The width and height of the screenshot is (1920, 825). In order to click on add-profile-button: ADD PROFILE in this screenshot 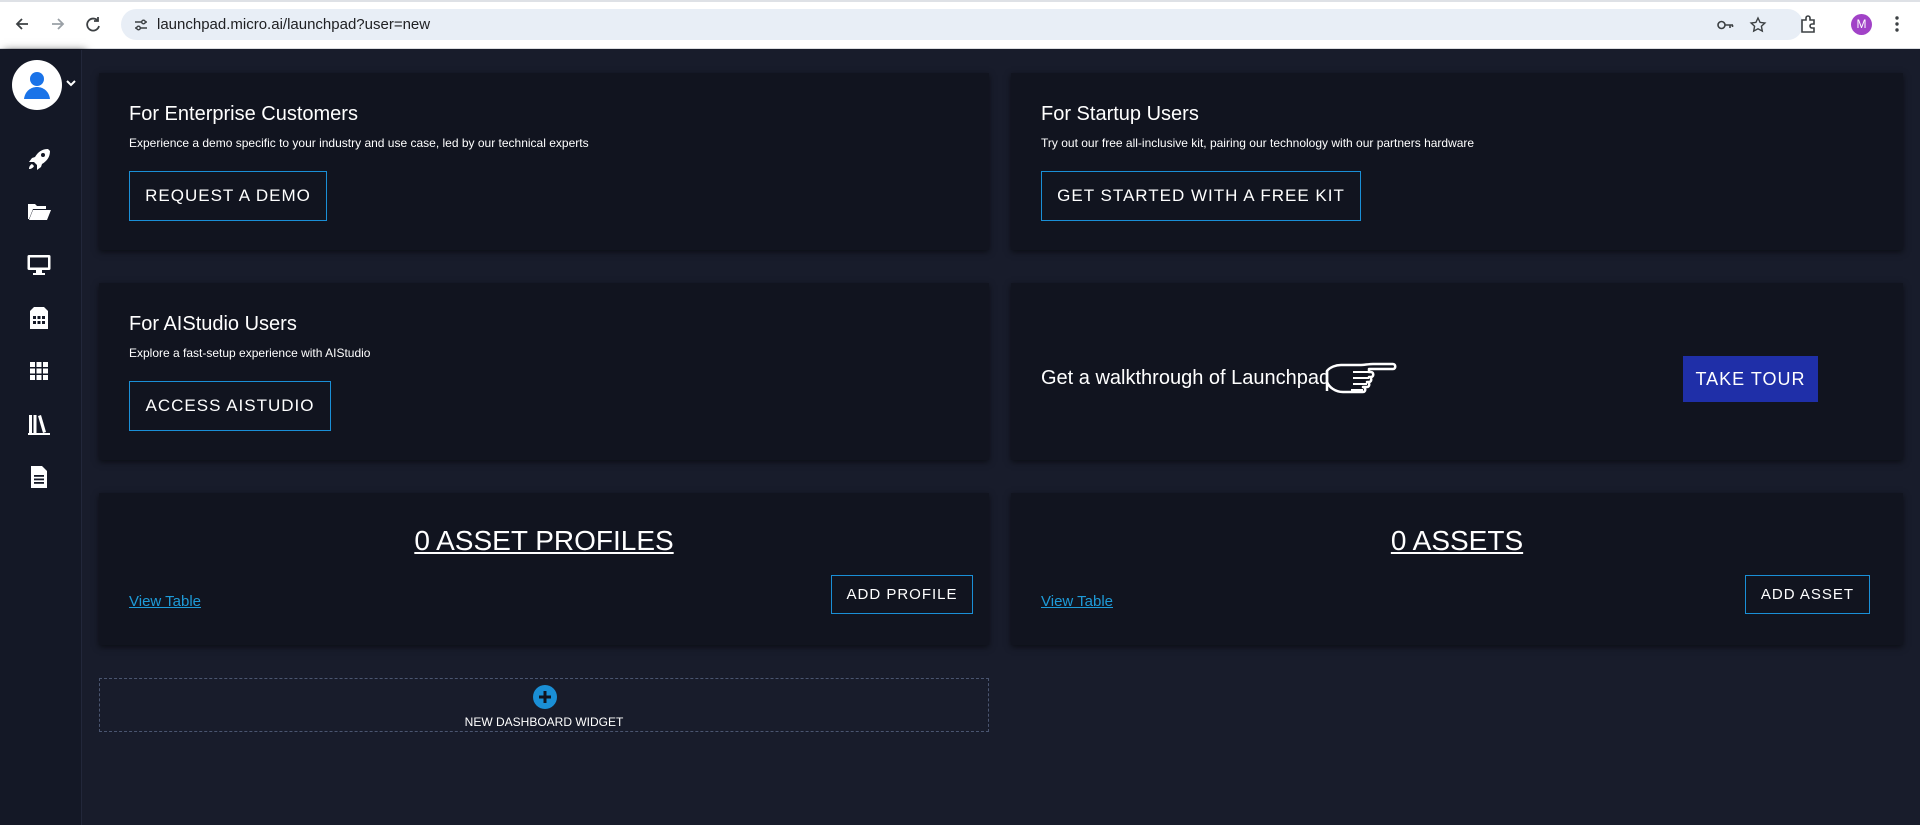, I will do `click(902, 594)`.